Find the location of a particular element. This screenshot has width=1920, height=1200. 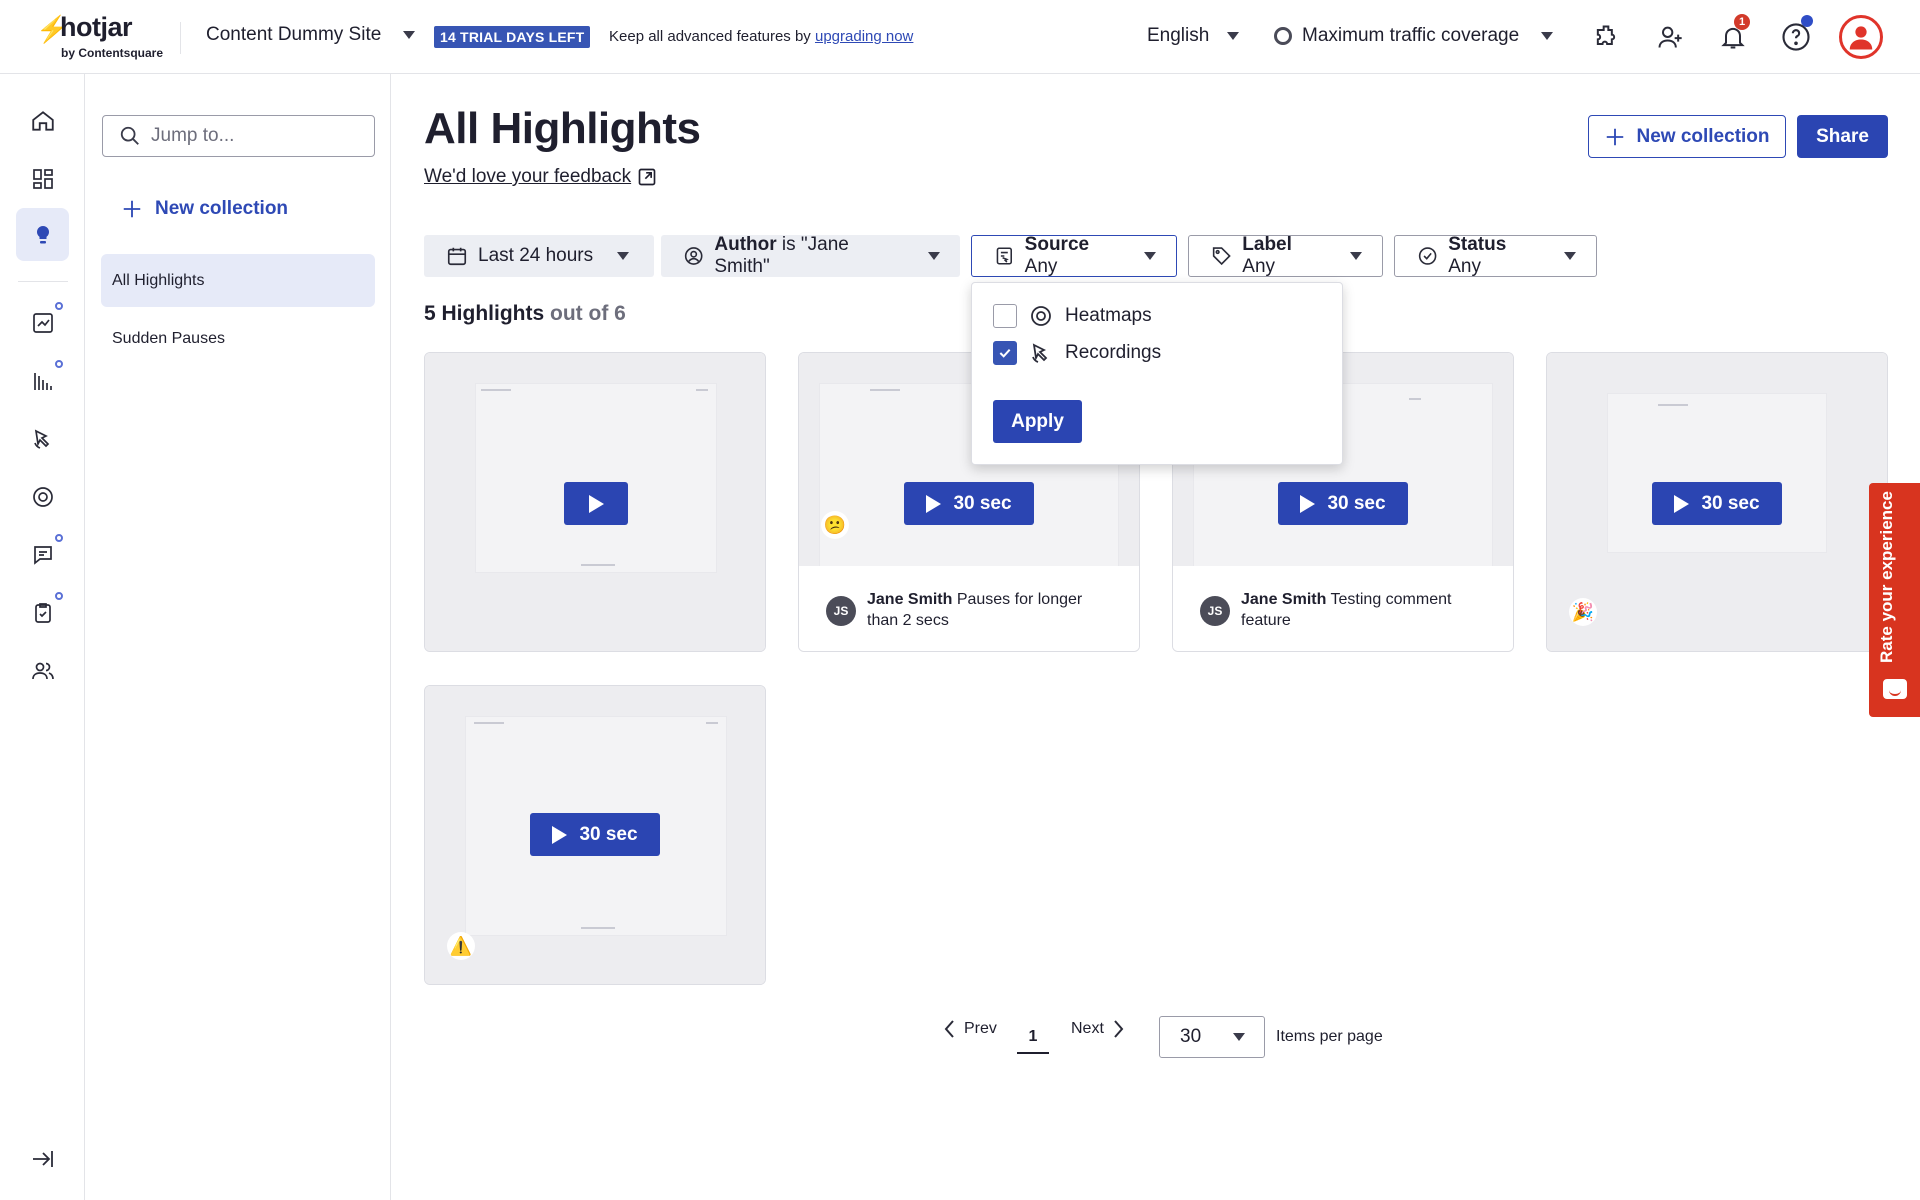

play-button is located at coordinates (596, 503).